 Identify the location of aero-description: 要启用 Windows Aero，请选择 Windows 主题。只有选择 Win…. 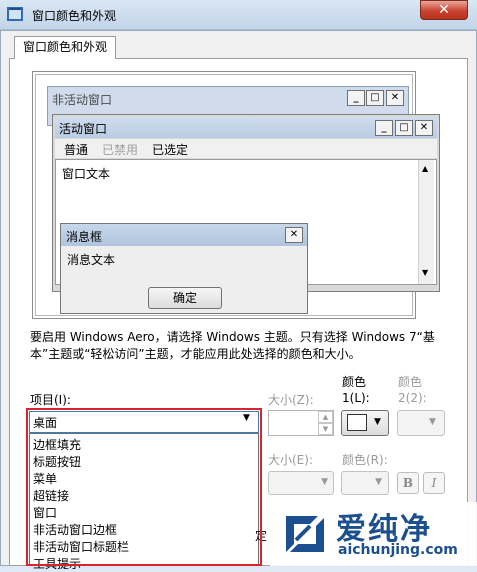
(232, 345).